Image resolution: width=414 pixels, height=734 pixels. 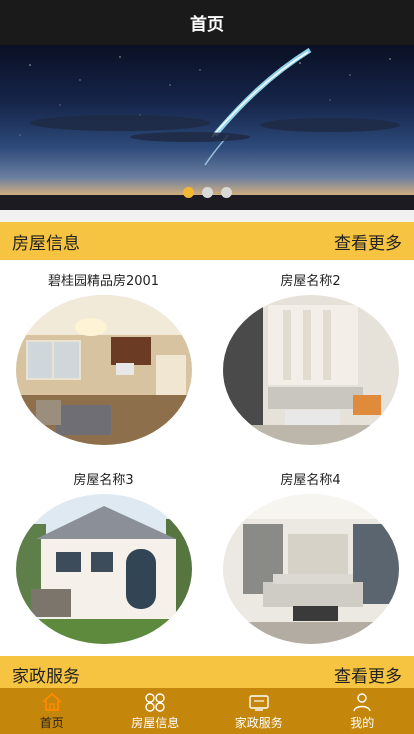 What do you see at coordinates (310, 281) in the screenshot?
I see `house-name: 房屋名称2` at bounding box center [310, 281].